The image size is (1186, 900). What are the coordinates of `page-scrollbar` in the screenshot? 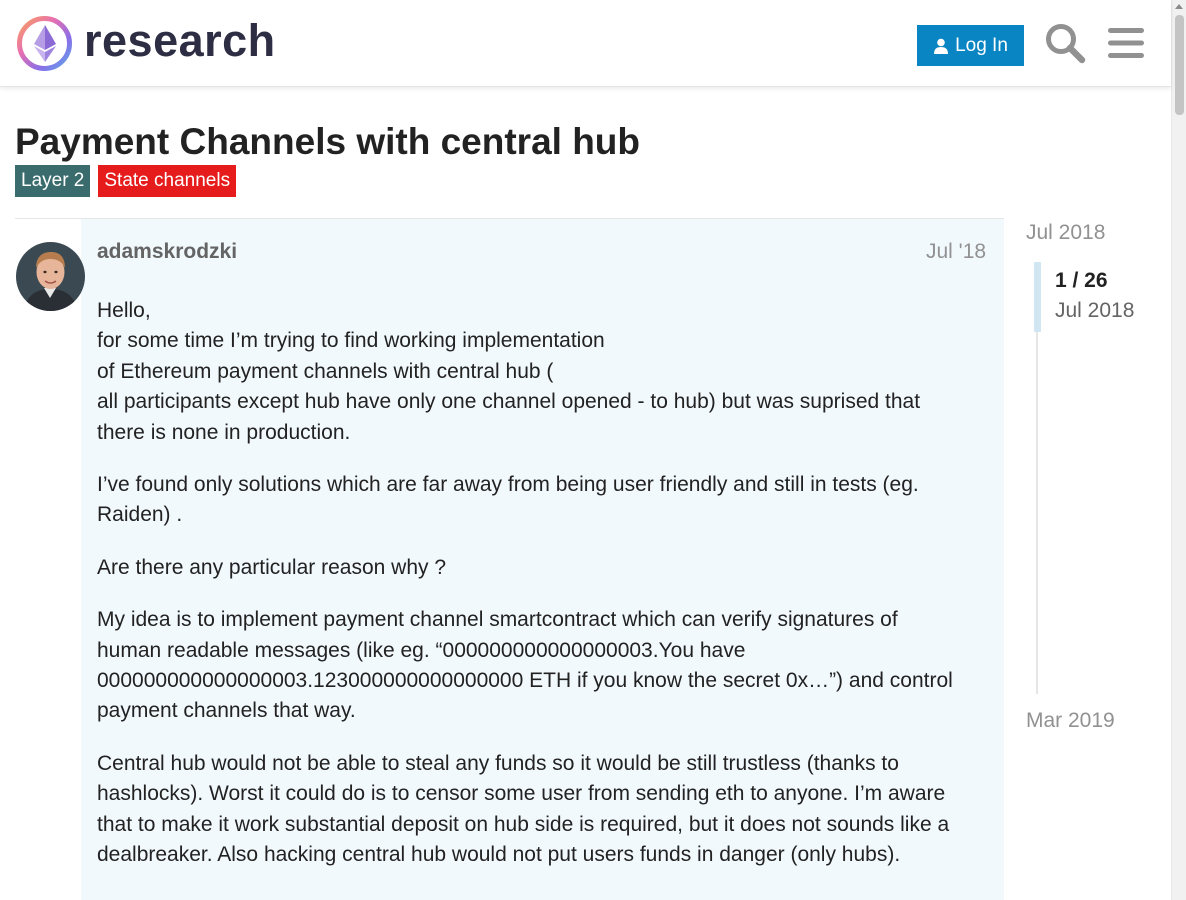 It's located at (1178, 450).